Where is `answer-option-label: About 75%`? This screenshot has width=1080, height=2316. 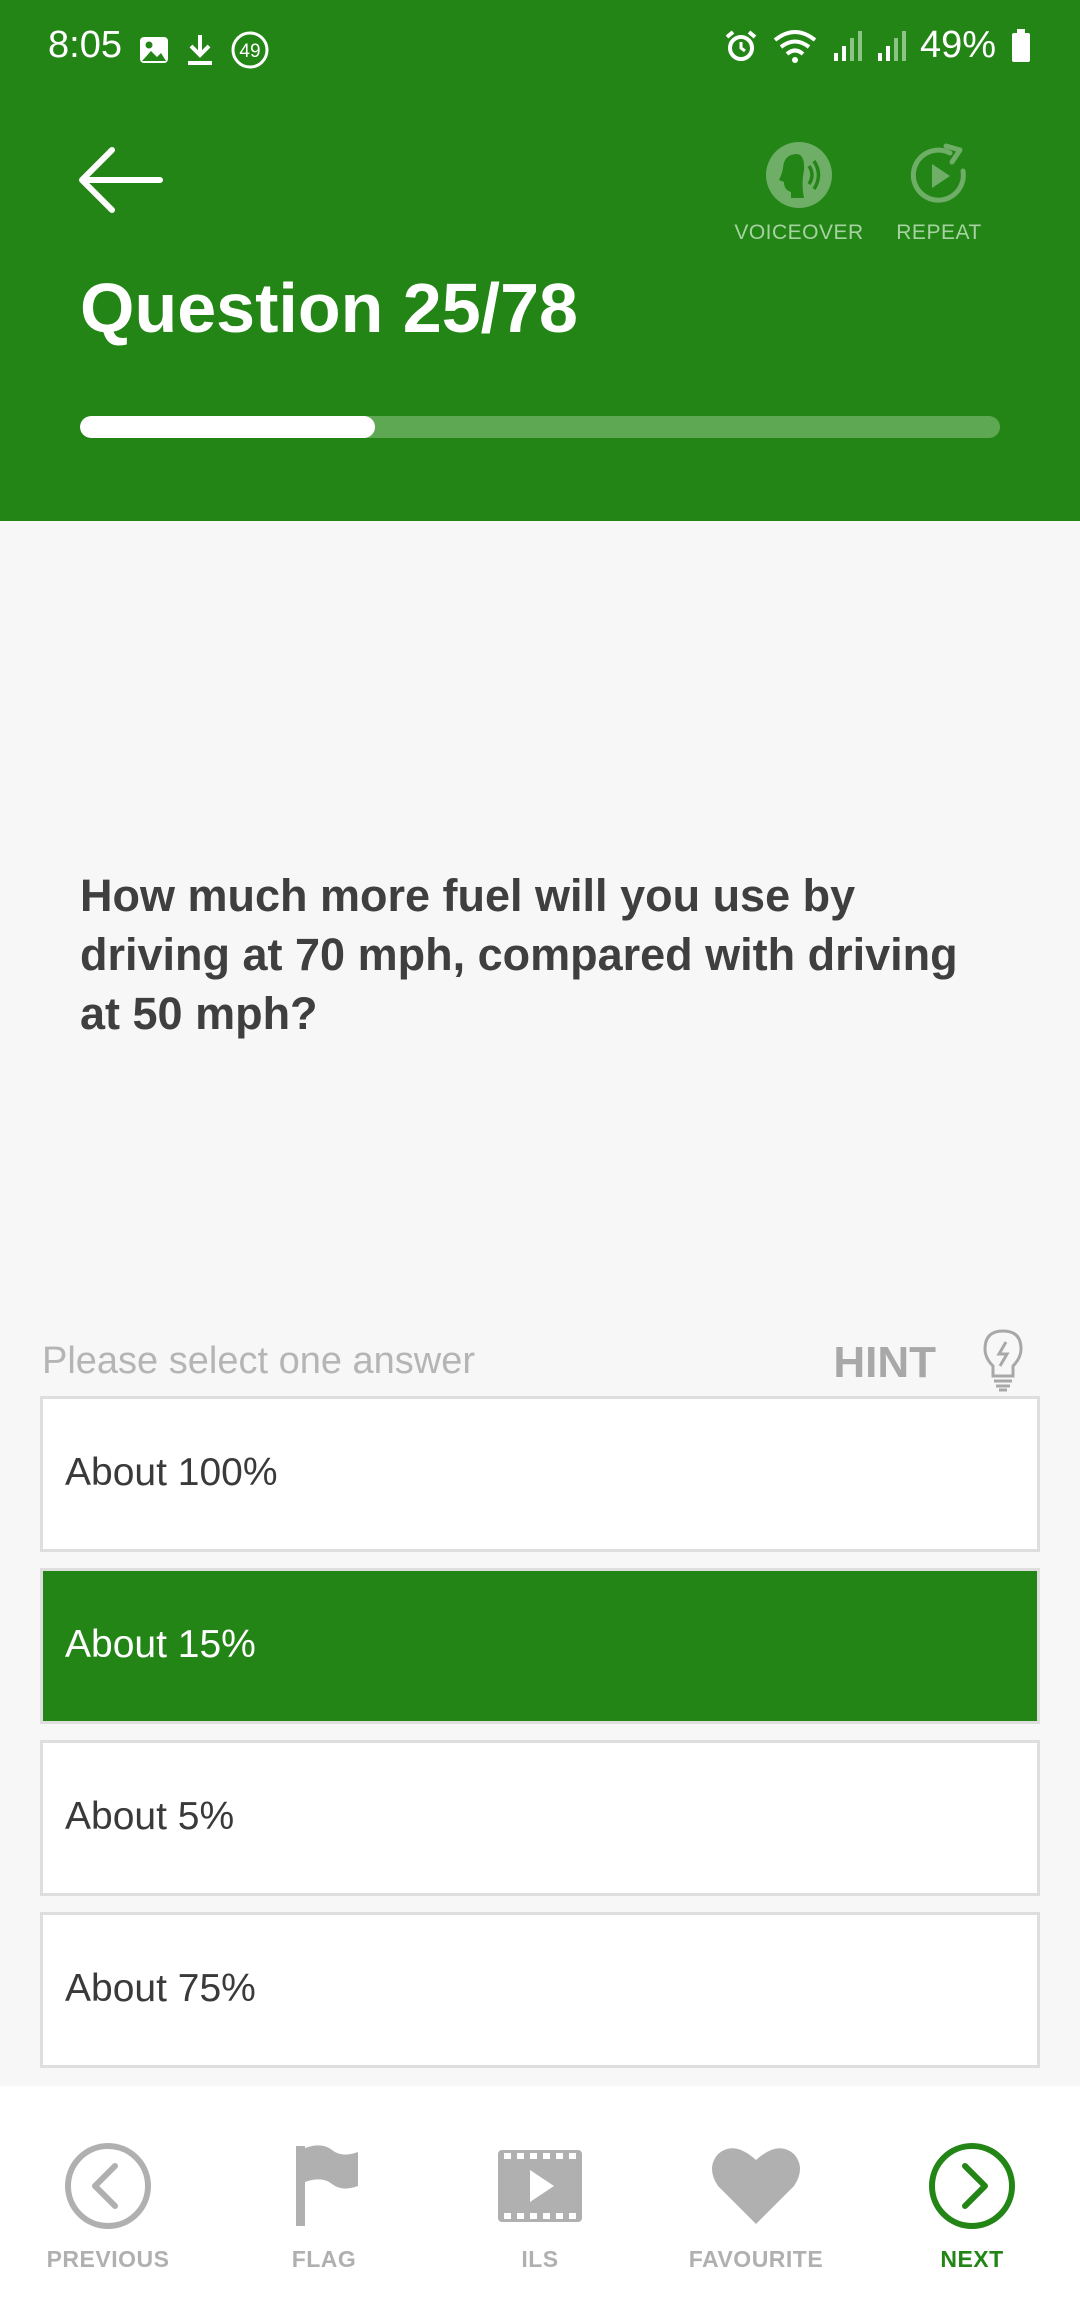 answer-option-label: About 75% is located at coordinates (160, 1988).